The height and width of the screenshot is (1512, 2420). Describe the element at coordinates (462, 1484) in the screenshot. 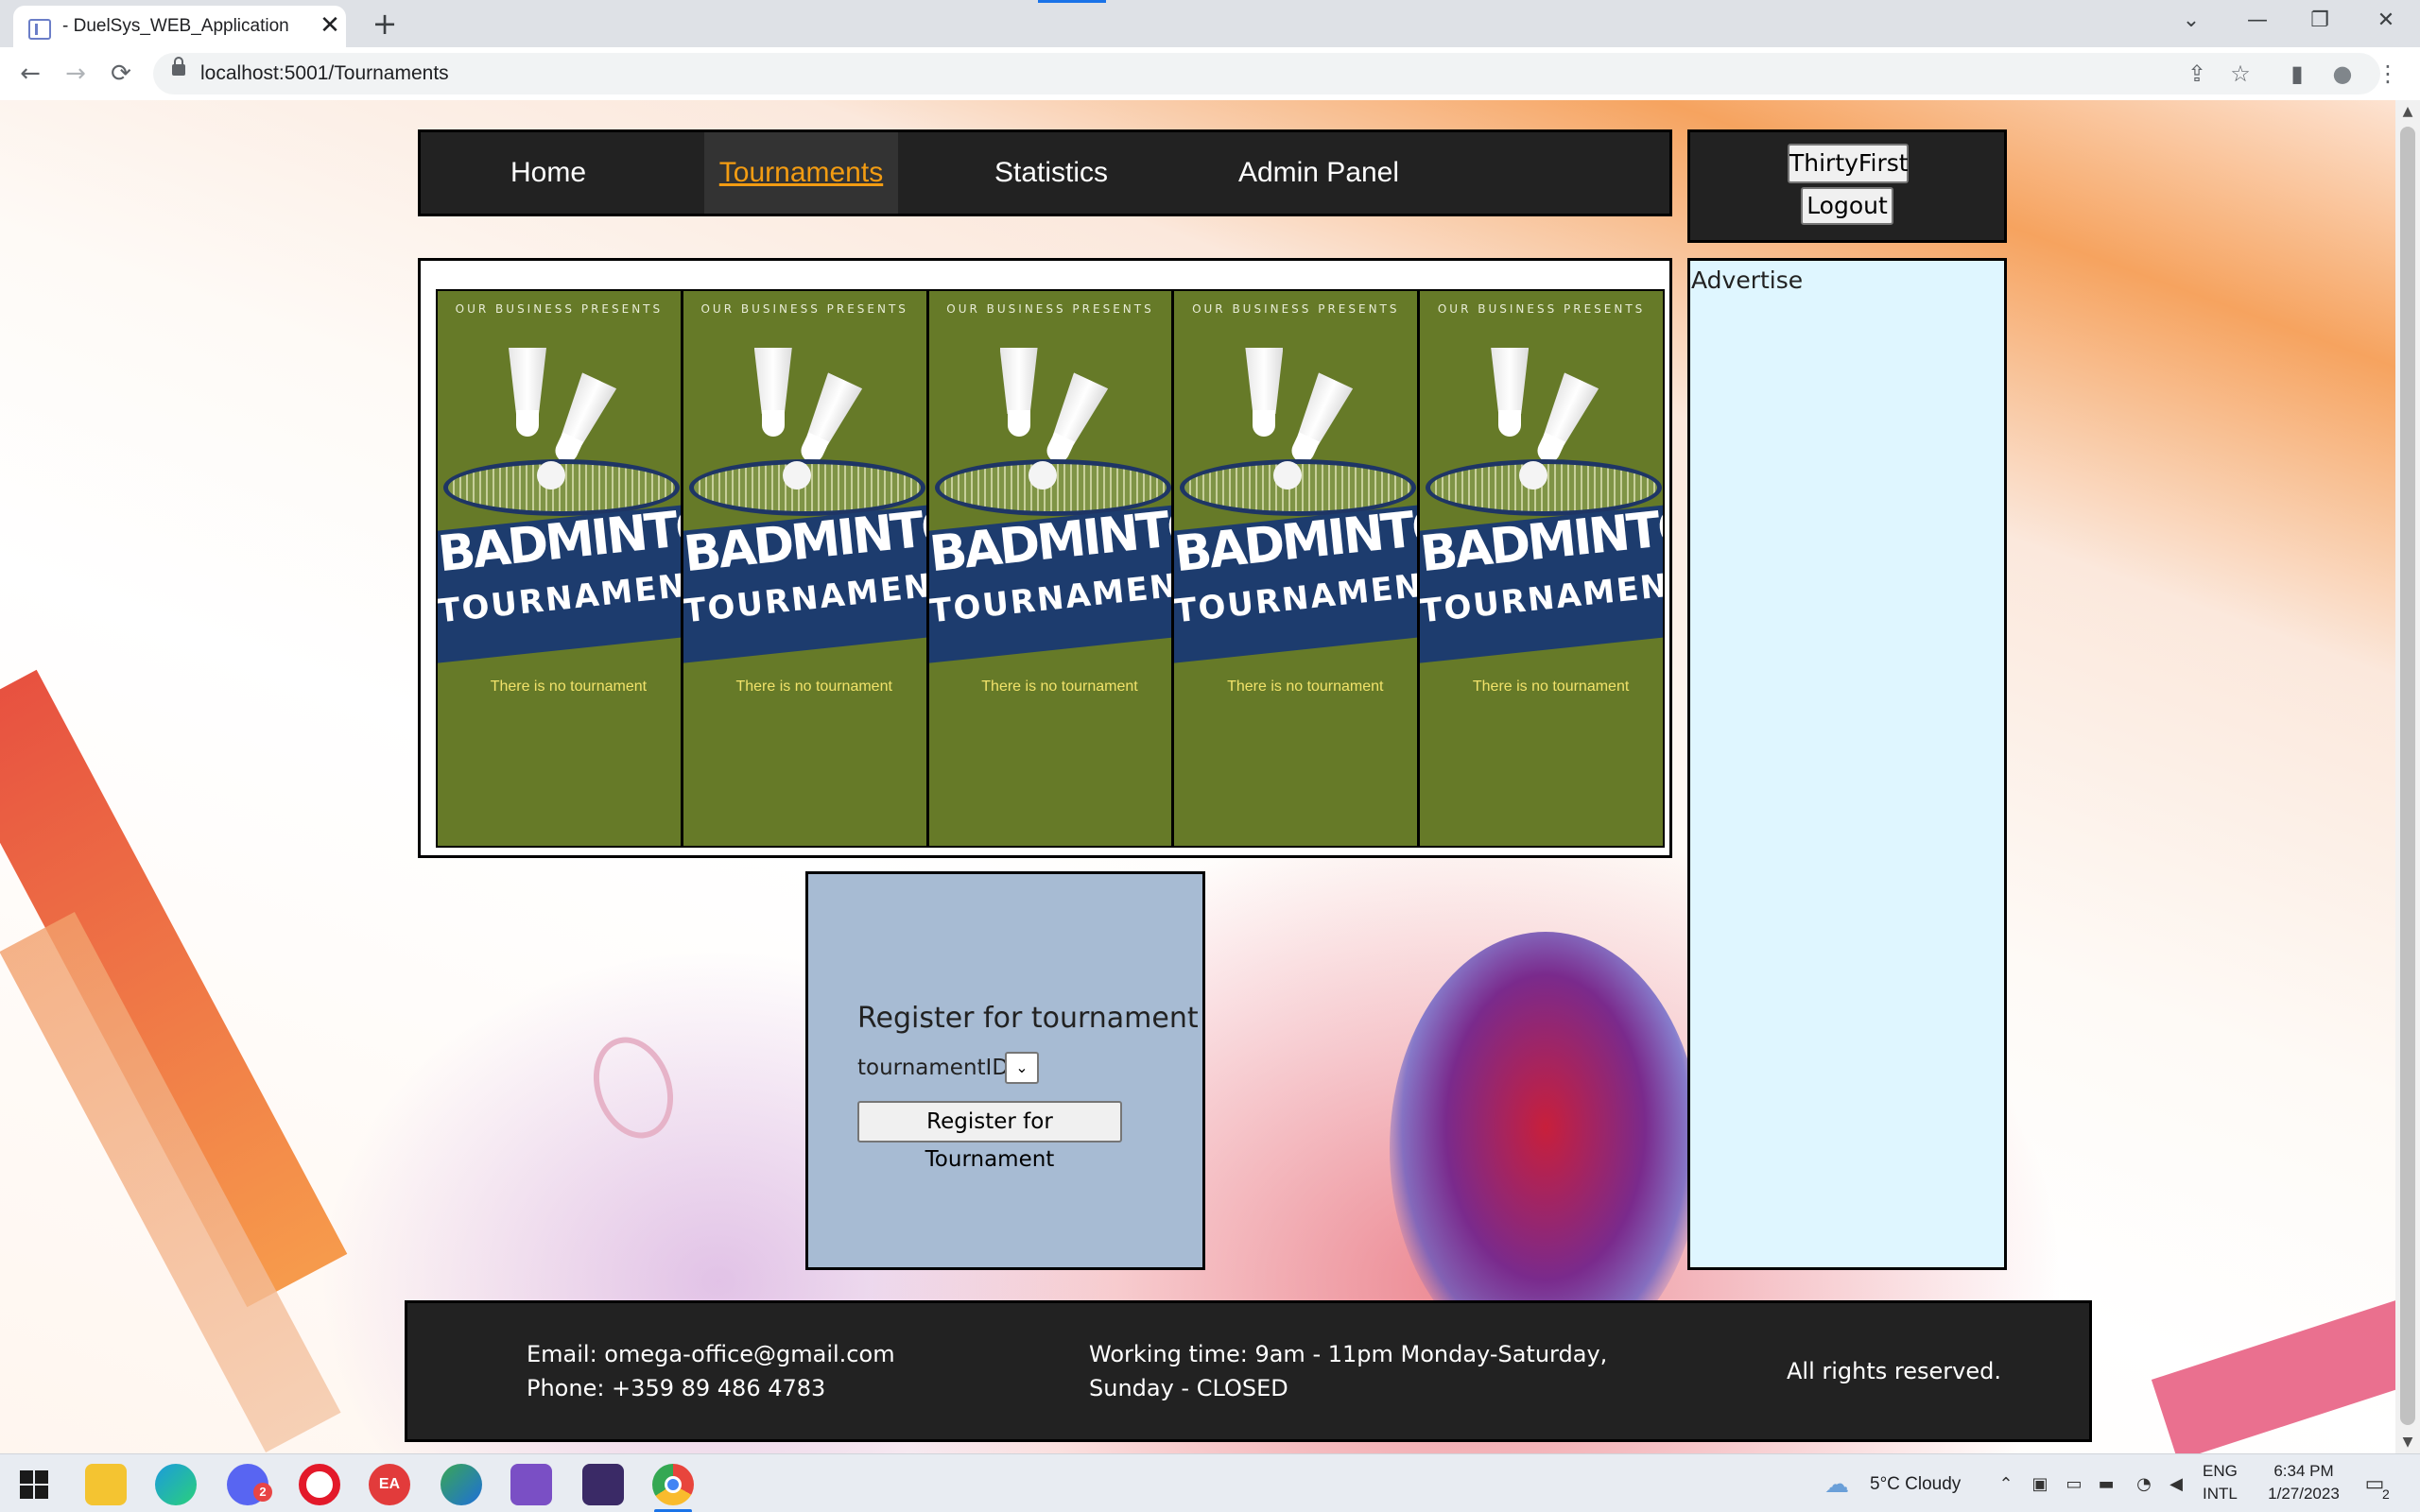

I see `maps-icon` at that location.